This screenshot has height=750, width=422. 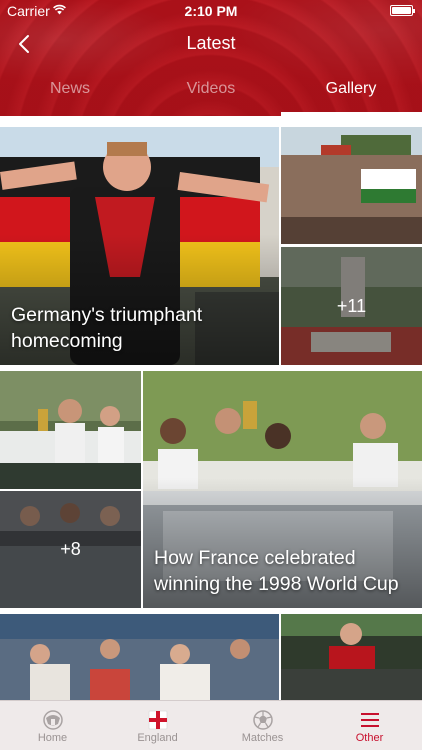 What do you see at coordinates (369, 720) in the screenshot?
I see `menu-icon` at bounding box center [369, 720].